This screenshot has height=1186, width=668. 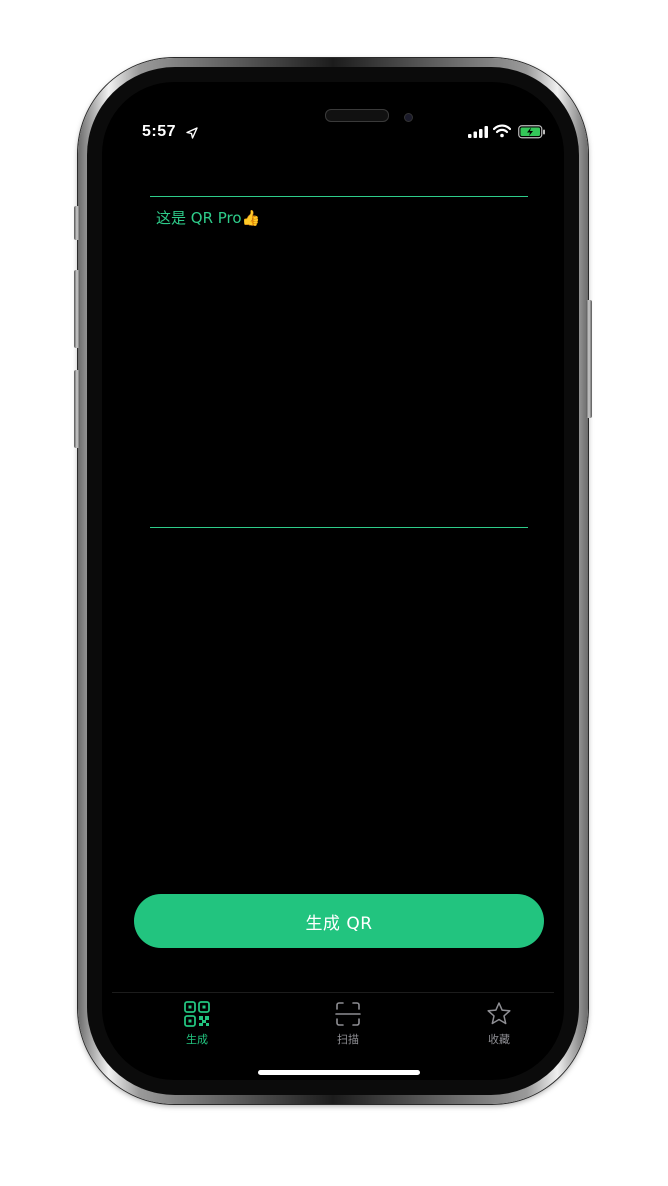 What do you see at coordinates (478, 132) in the screenshot?
I see `cellular-signal-icon` at bounding box center [478, 132].